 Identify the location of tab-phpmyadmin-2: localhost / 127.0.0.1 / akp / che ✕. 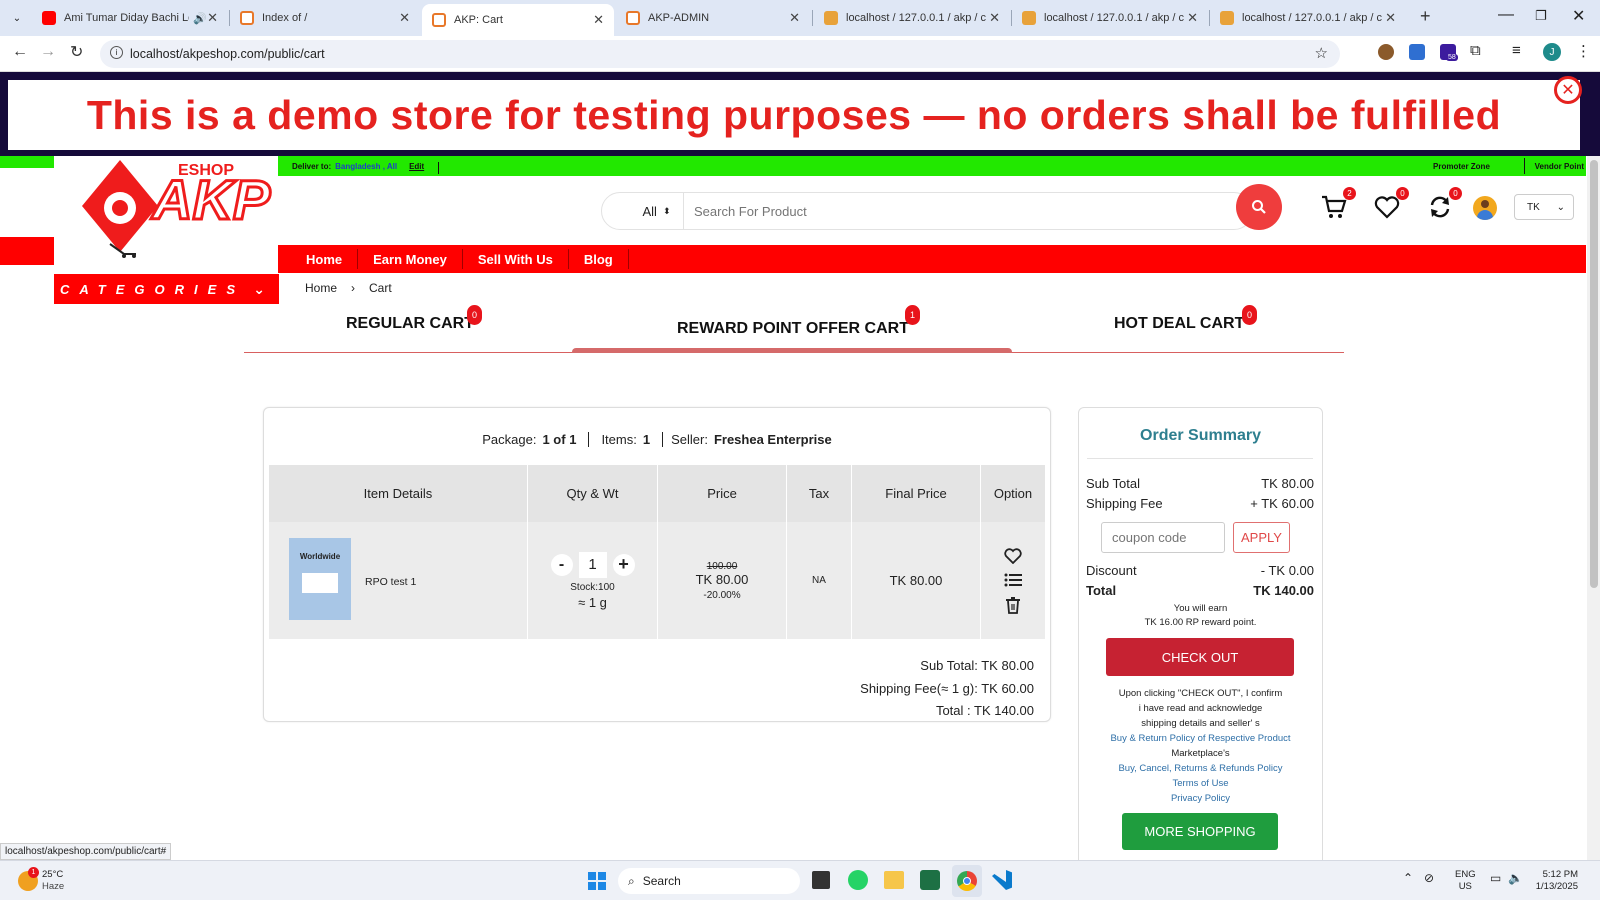
(1110, 18).